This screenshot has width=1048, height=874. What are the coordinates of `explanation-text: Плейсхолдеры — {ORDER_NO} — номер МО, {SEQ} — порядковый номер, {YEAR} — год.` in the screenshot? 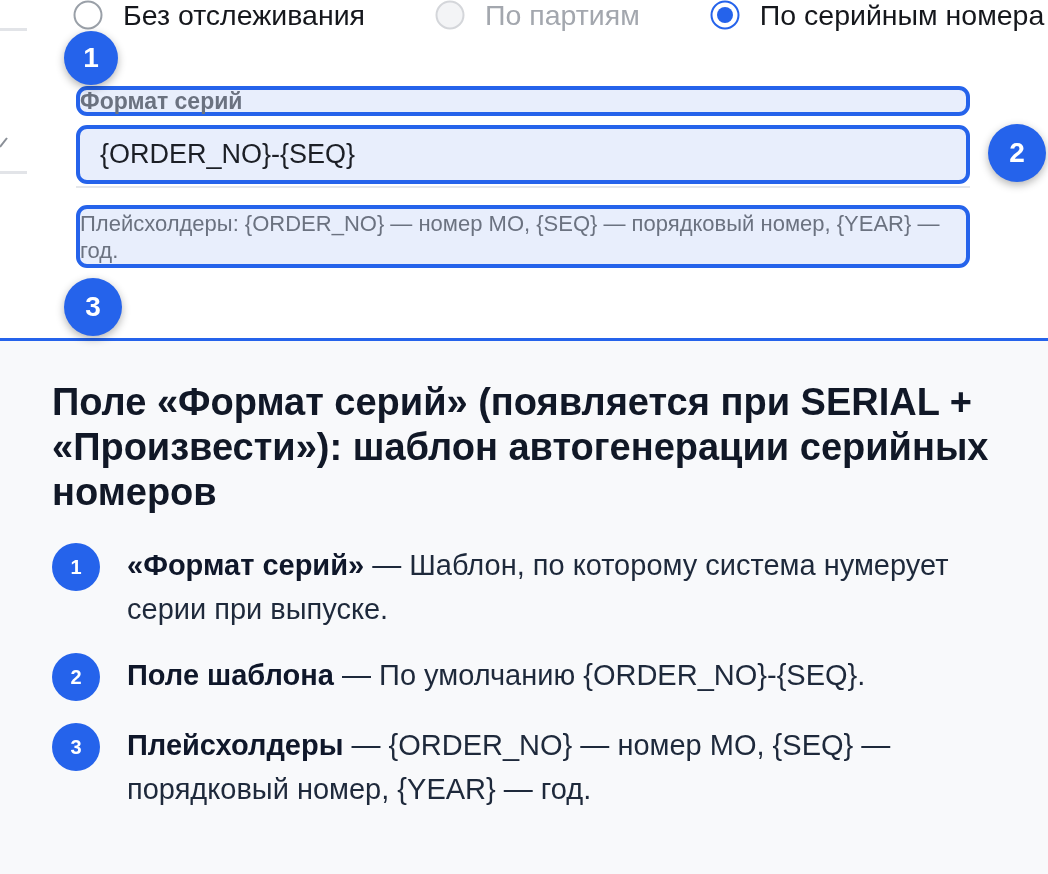 It's located at (509, 767).